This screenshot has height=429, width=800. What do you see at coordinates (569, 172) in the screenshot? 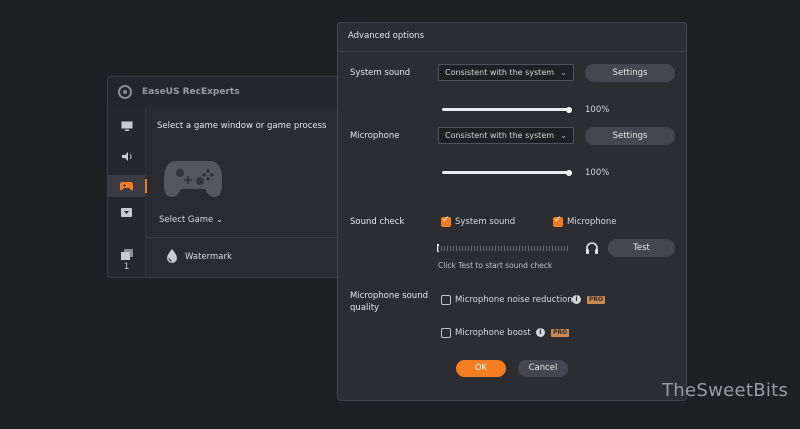
I see `microphone-volume-handle` at bounding box center [569, 172].